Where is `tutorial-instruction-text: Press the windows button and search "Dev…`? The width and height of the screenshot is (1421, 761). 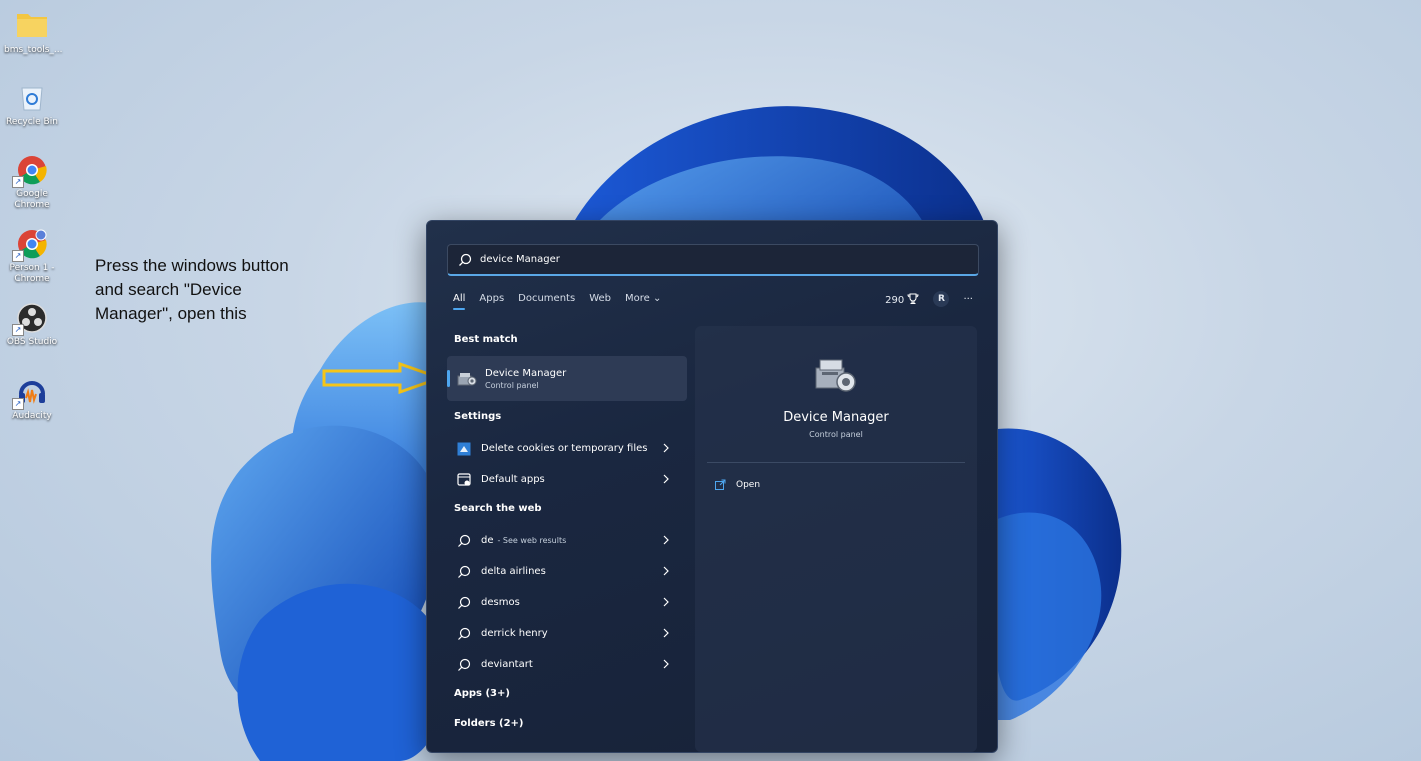 tutorial-instruction-text: Press the windows button and search "Dev… is located at coordinates (192, 289).